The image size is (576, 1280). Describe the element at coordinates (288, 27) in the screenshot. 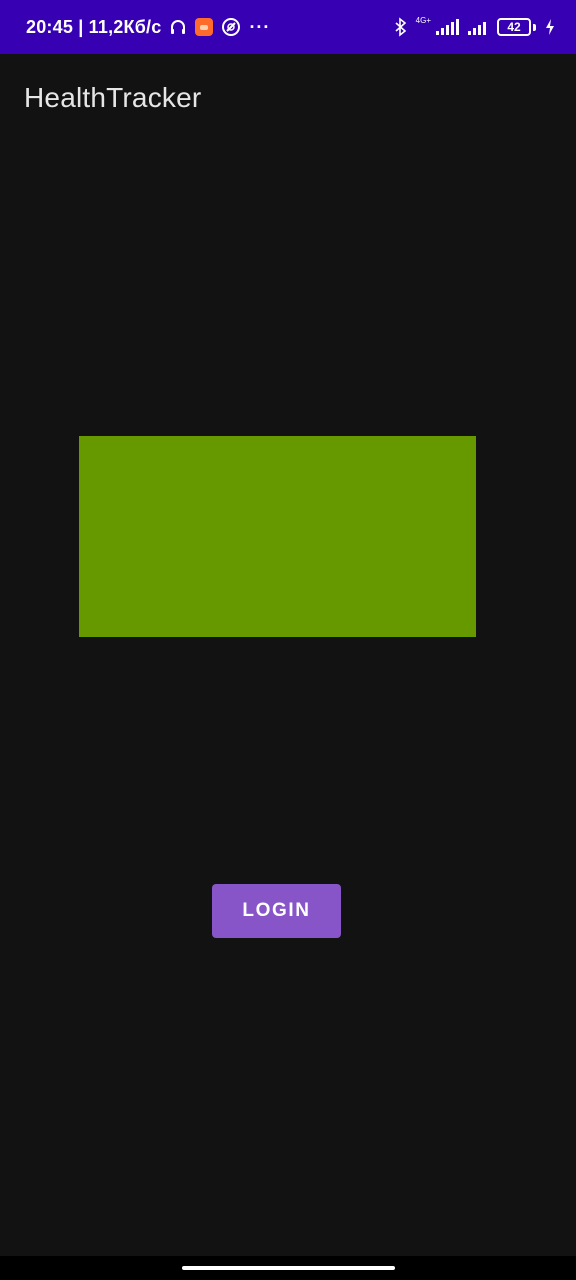

I see `status-bar: 20:45 | 11,2Кб/с ··· 4G+ 42` at that location.